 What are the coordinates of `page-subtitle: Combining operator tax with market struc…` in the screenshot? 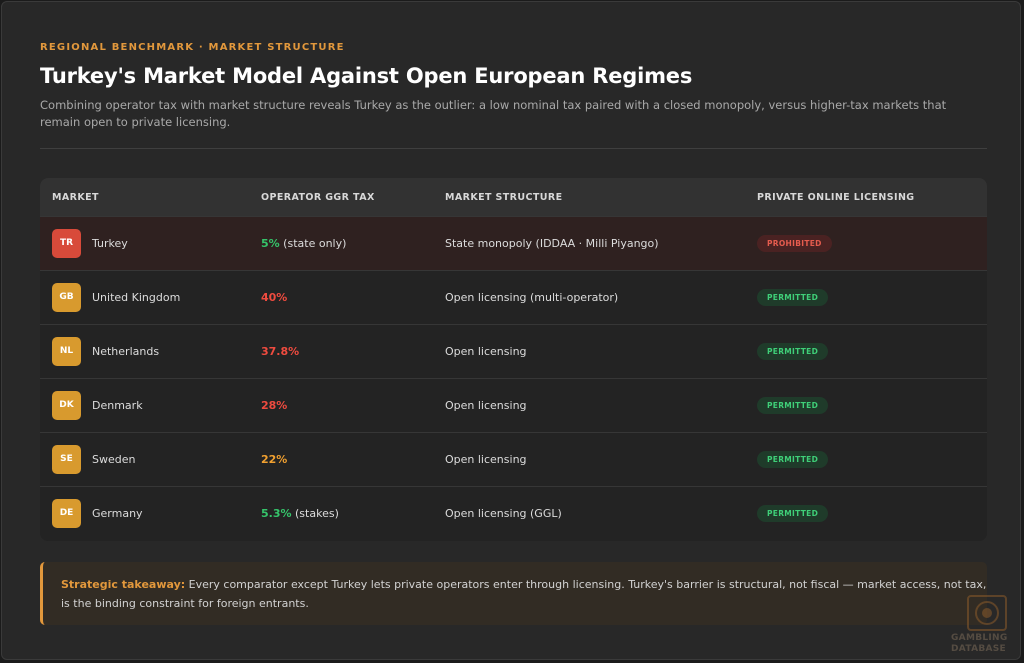 It's located at (493, 113).